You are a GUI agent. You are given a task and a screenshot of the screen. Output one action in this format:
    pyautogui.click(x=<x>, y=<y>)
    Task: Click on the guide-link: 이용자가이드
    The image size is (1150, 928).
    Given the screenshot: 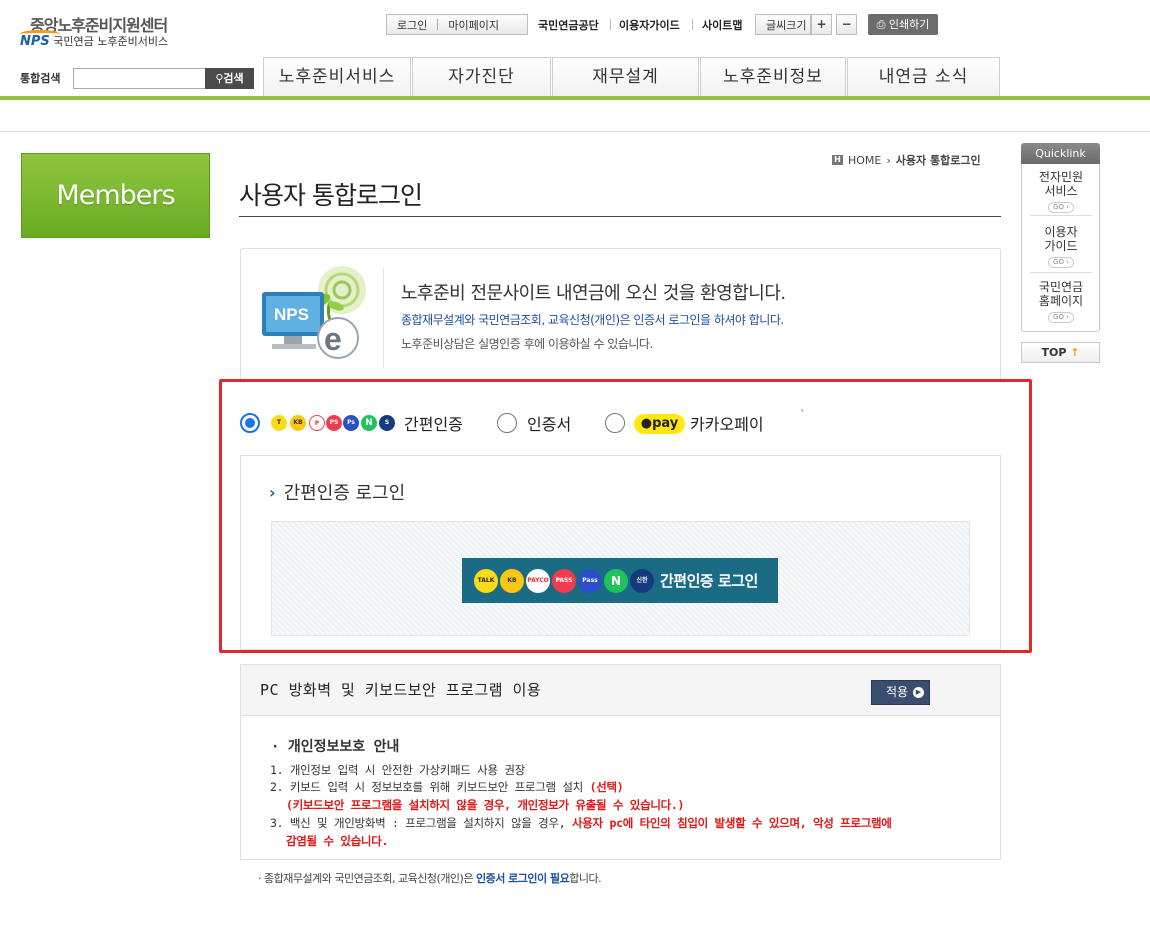 What is the action you would take?
    pyautogui.click(x=649, y=25)
    